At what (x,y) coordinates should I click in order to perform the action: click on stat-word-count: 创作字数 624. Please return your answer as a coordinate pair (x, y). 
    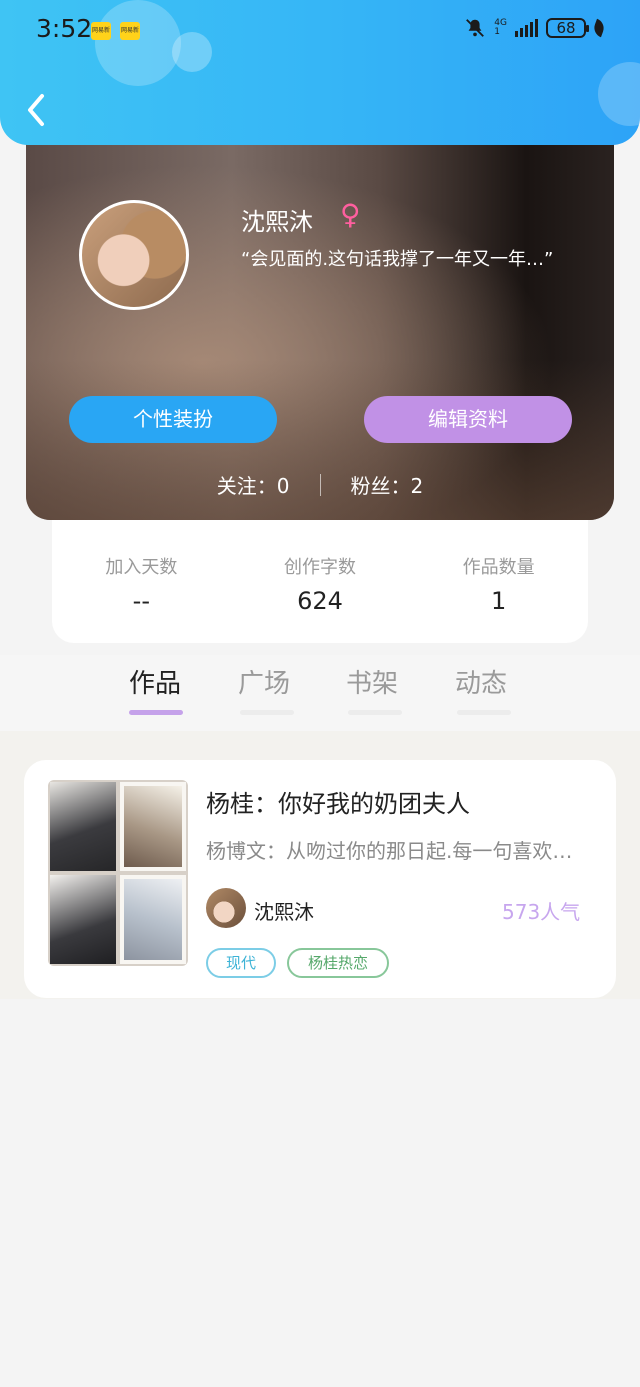
    Looking at the image, I should click on (320, 581).